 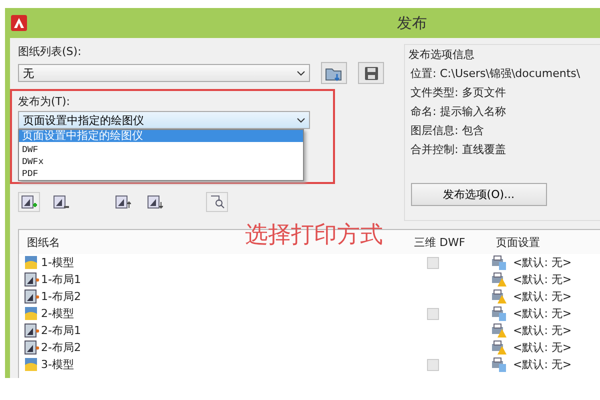 What do you see at coordinates (161, 162) in the screenshot?
I see `dropdown-option: DWFx` at bounding box center [161, 162].